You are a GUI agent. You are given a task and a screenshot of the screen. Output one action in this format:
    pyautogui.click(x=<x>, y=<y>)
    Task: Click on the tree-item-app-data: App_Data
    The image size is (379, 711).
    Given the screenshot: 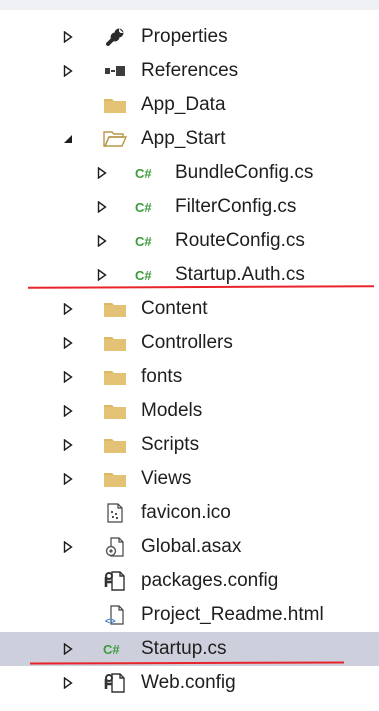 What is the action you would take?
    pyautogui.click(x=189, y=105)
    